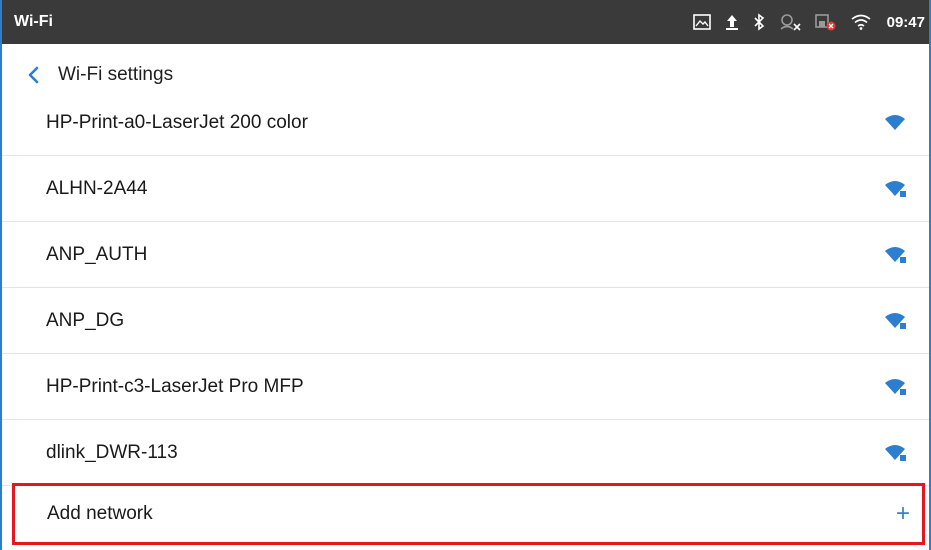  I want to click on network-row: ALHN-2A44, so click(465, 189).